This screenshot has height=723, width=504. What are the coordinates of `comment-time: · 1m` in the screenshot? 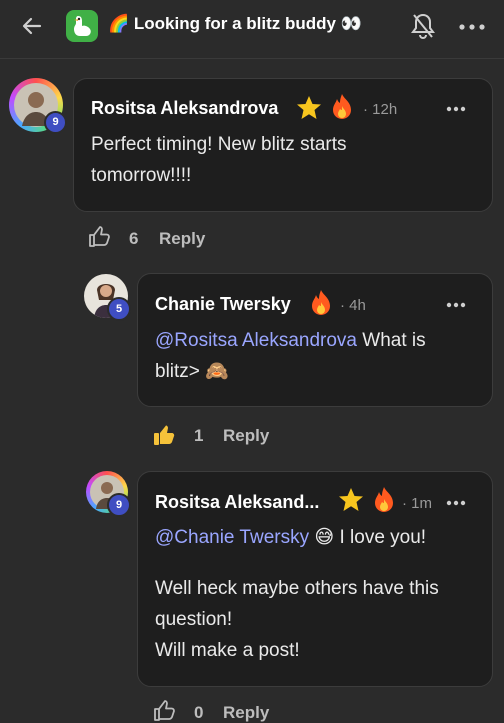 It's located at (417, 503).